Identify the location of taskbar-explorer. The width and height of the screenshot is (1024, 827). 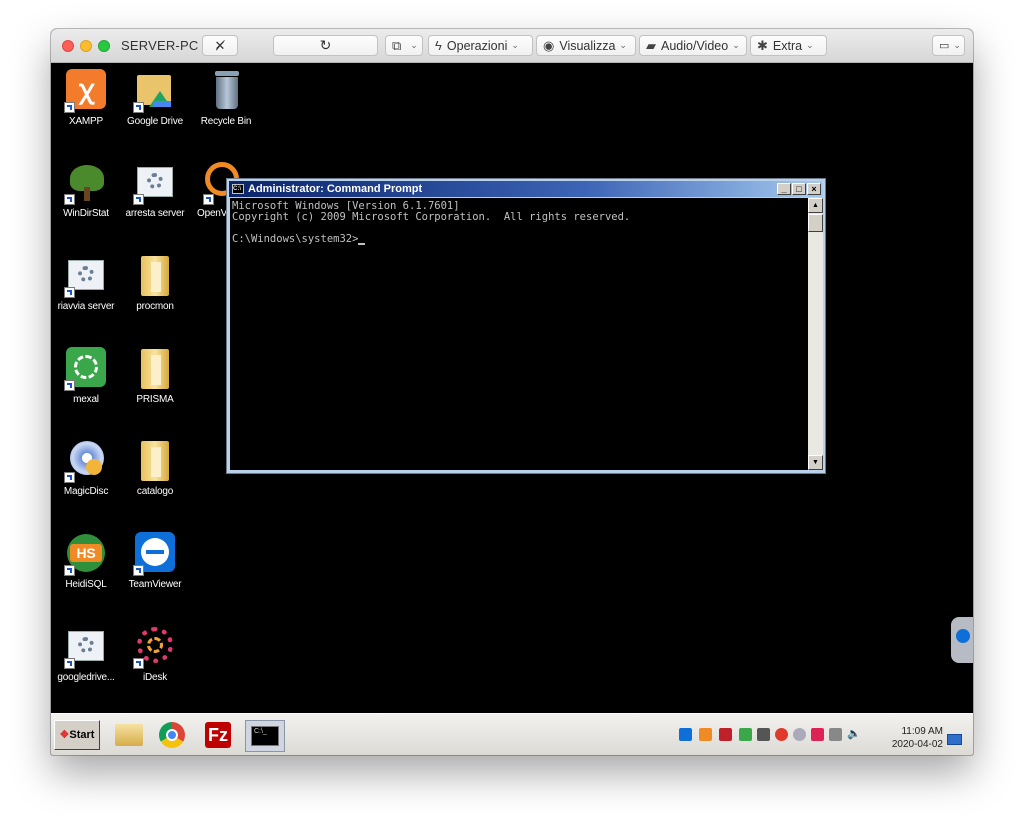
(129, 736).